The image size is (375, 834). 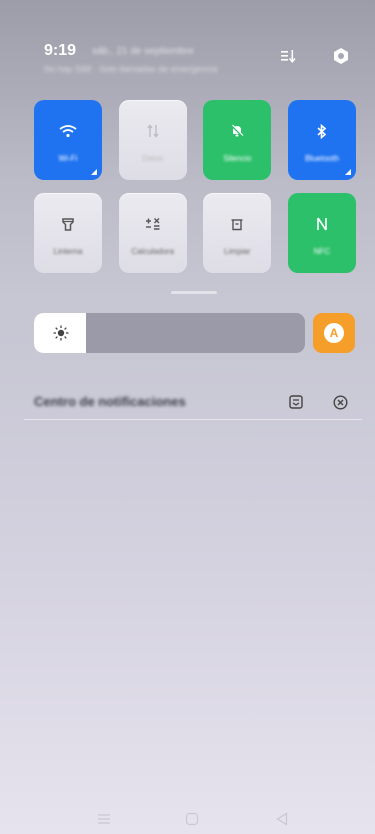 What do you see at coordinates (60, 50) in the screenshot?
I see `clock: 9:19` at bounding box center [60, 50].